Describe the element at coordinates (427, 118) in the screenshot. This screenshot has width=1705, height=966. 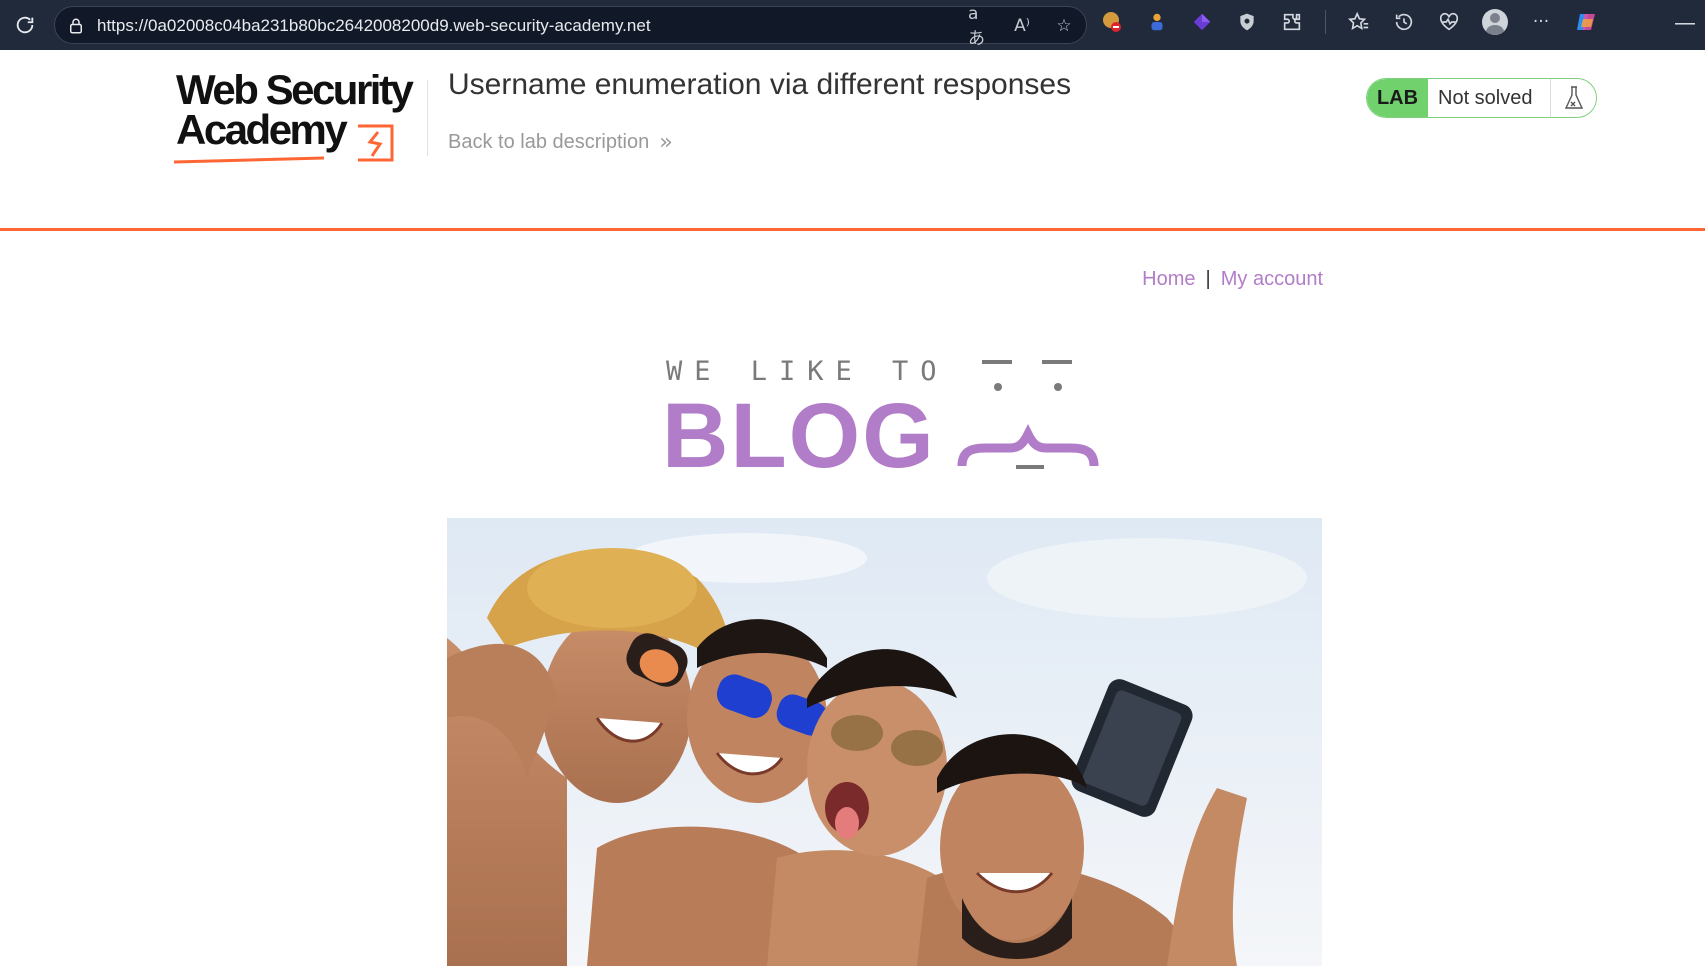
I see `logo-divider` at that location.